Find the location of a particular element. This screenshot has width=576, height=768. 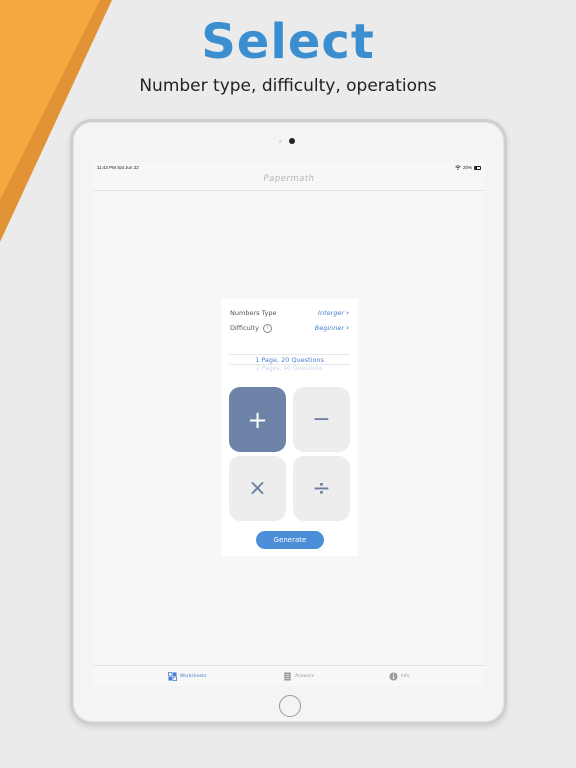

tab-bar: Worksheets Answers Info is located at coordinates (289, 675).